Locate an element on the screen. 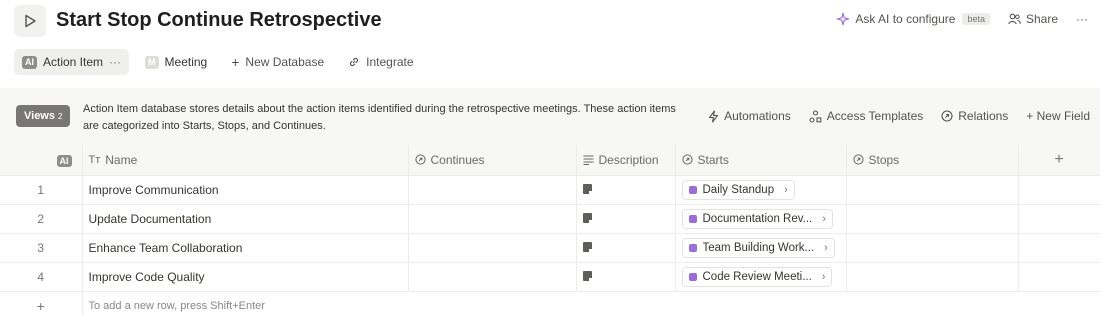 The width and height of the screenshot is (1100, 315). tab-label: Integrate is located at coordinates (390, 62).